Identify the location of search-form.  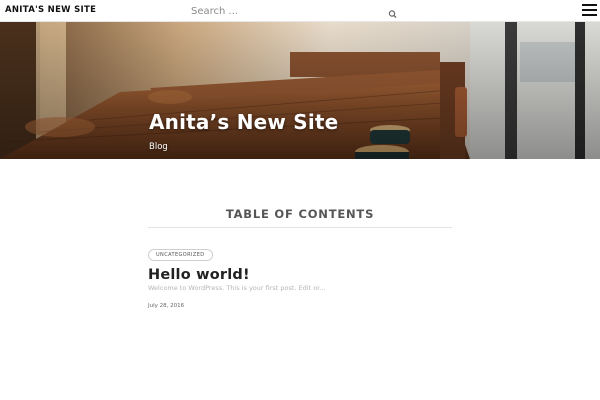
(291, 11).